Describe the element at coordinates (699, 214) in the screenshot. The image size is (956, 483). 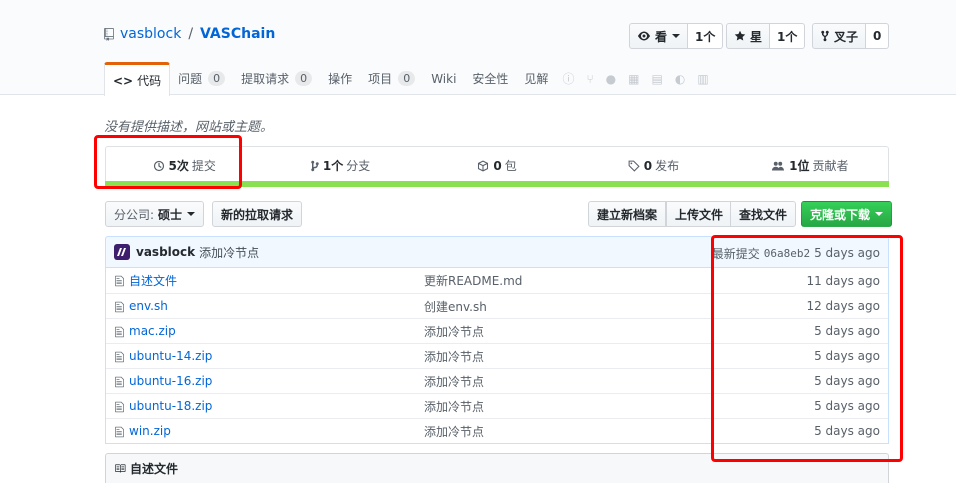
I see `upload-files-button: 上传文件` at that location.